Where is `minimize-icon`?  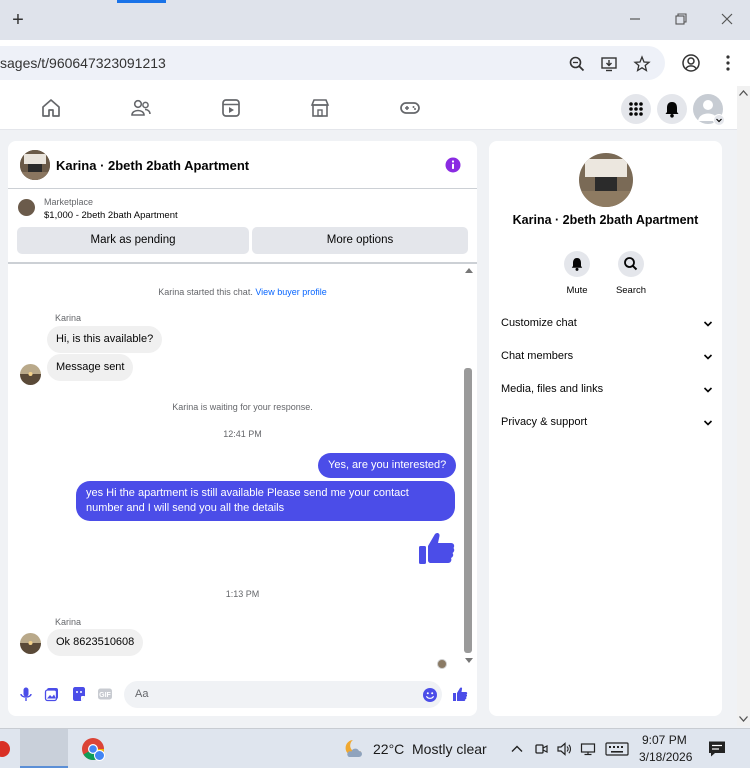 minimize-icon is located at coordinates (635, 19).